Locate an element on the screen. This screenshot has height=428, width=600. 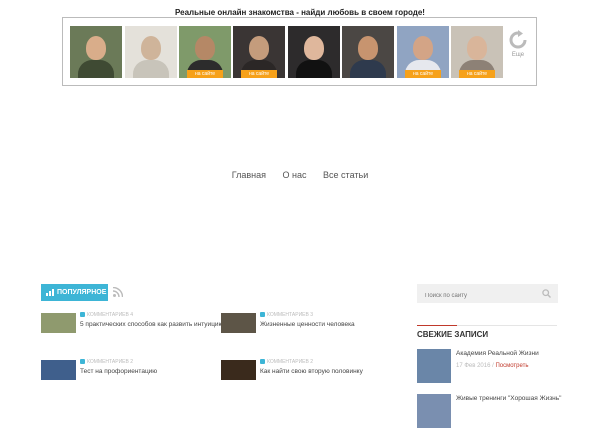
recent-post-date: 17 Фев 2016 / Посмотреть is located at coordinates (492, 366).